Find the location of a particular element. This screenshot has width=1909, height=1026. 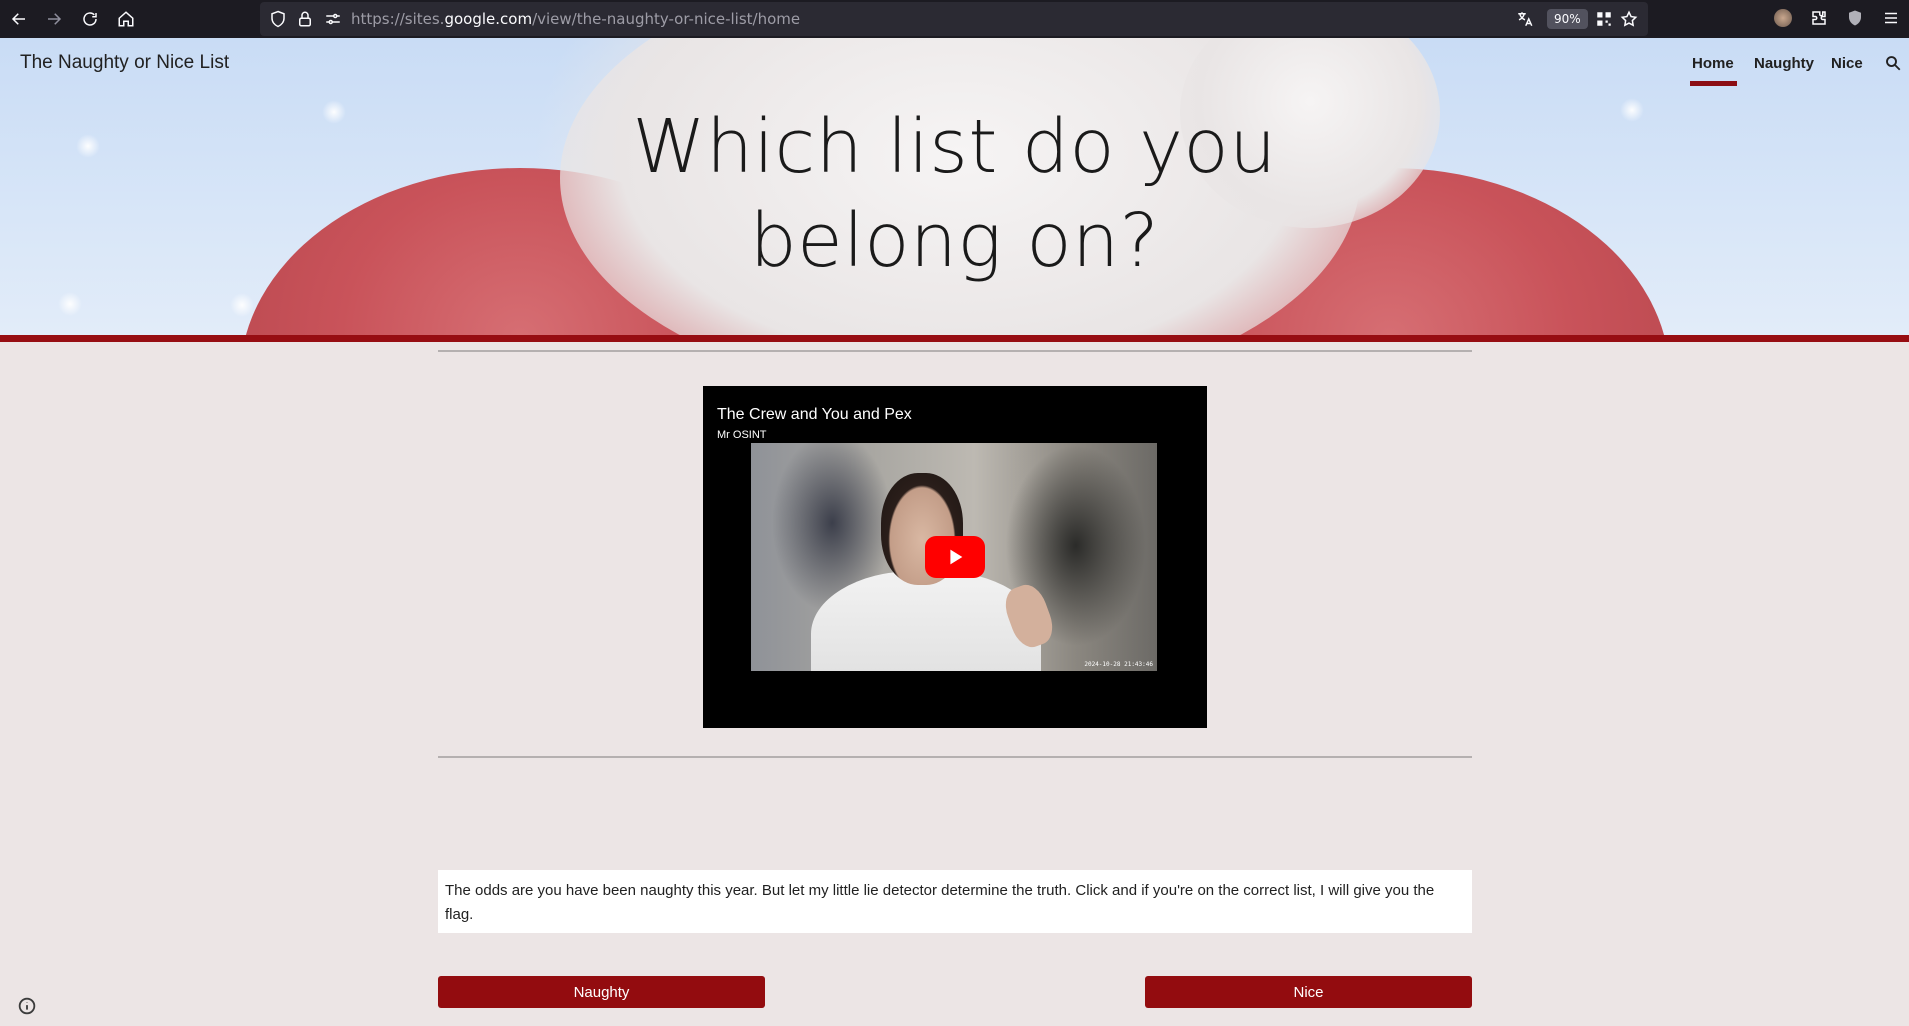

extensions-icon is located at coordinates (1819, 18).